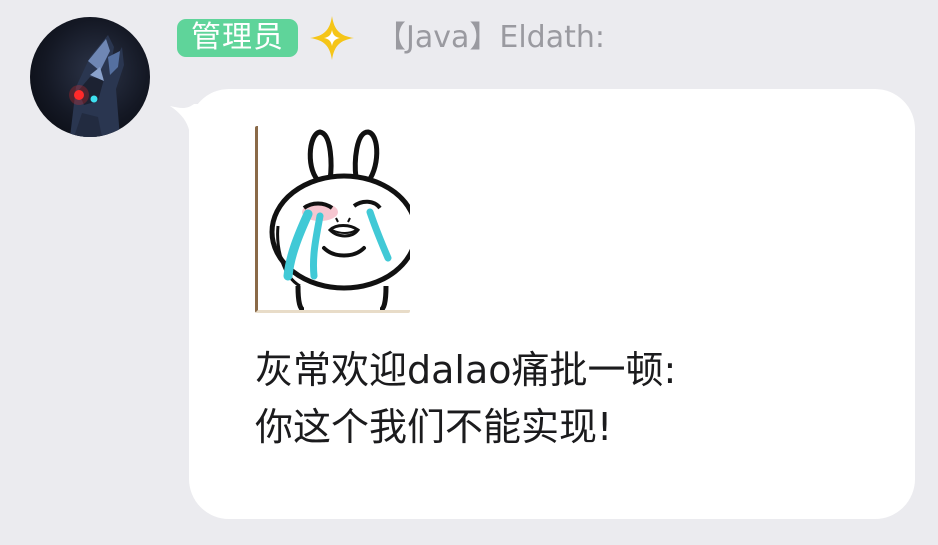 This screenshot has height=545, width=938. Describe the element at coordinates (332, 38) in the screenshot. I see `four-point-star-icon` at that location.